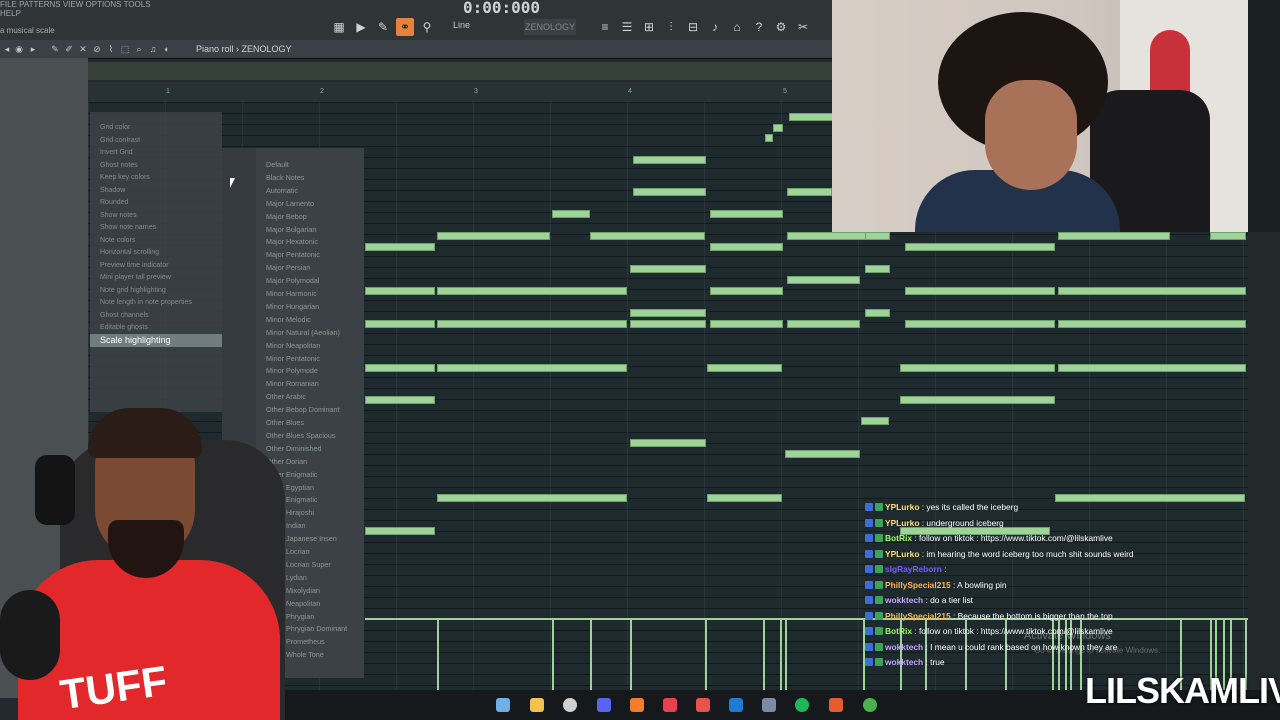  I want to click on menu-bar: FILE PATTERNS VIEW OPTIONS TOOLS HELP, so click(85, 9).